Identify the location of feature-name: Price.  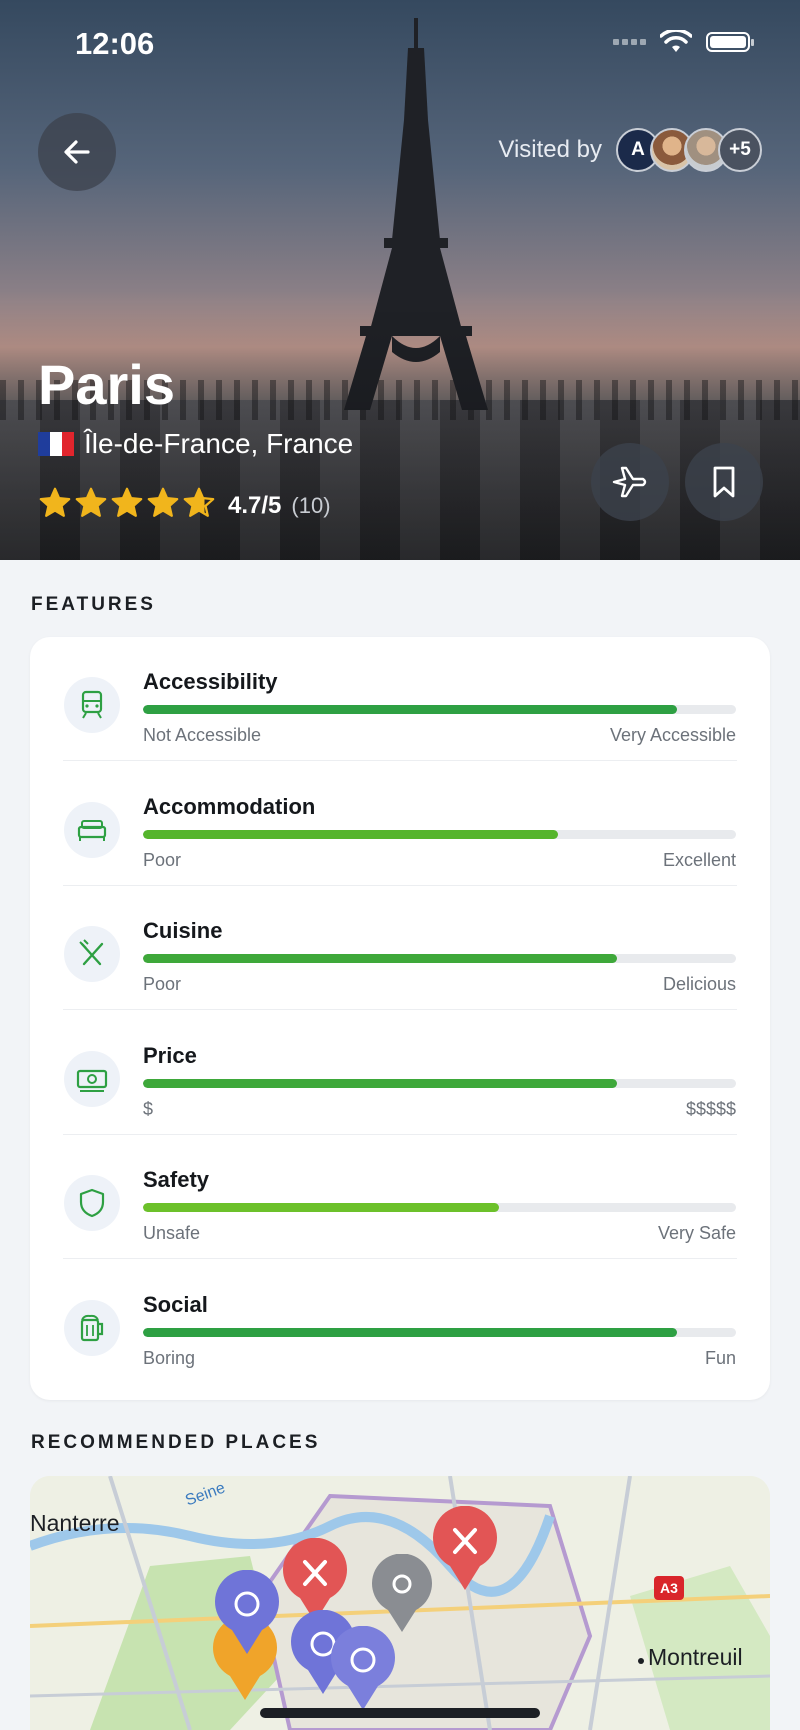
(170, 1055).